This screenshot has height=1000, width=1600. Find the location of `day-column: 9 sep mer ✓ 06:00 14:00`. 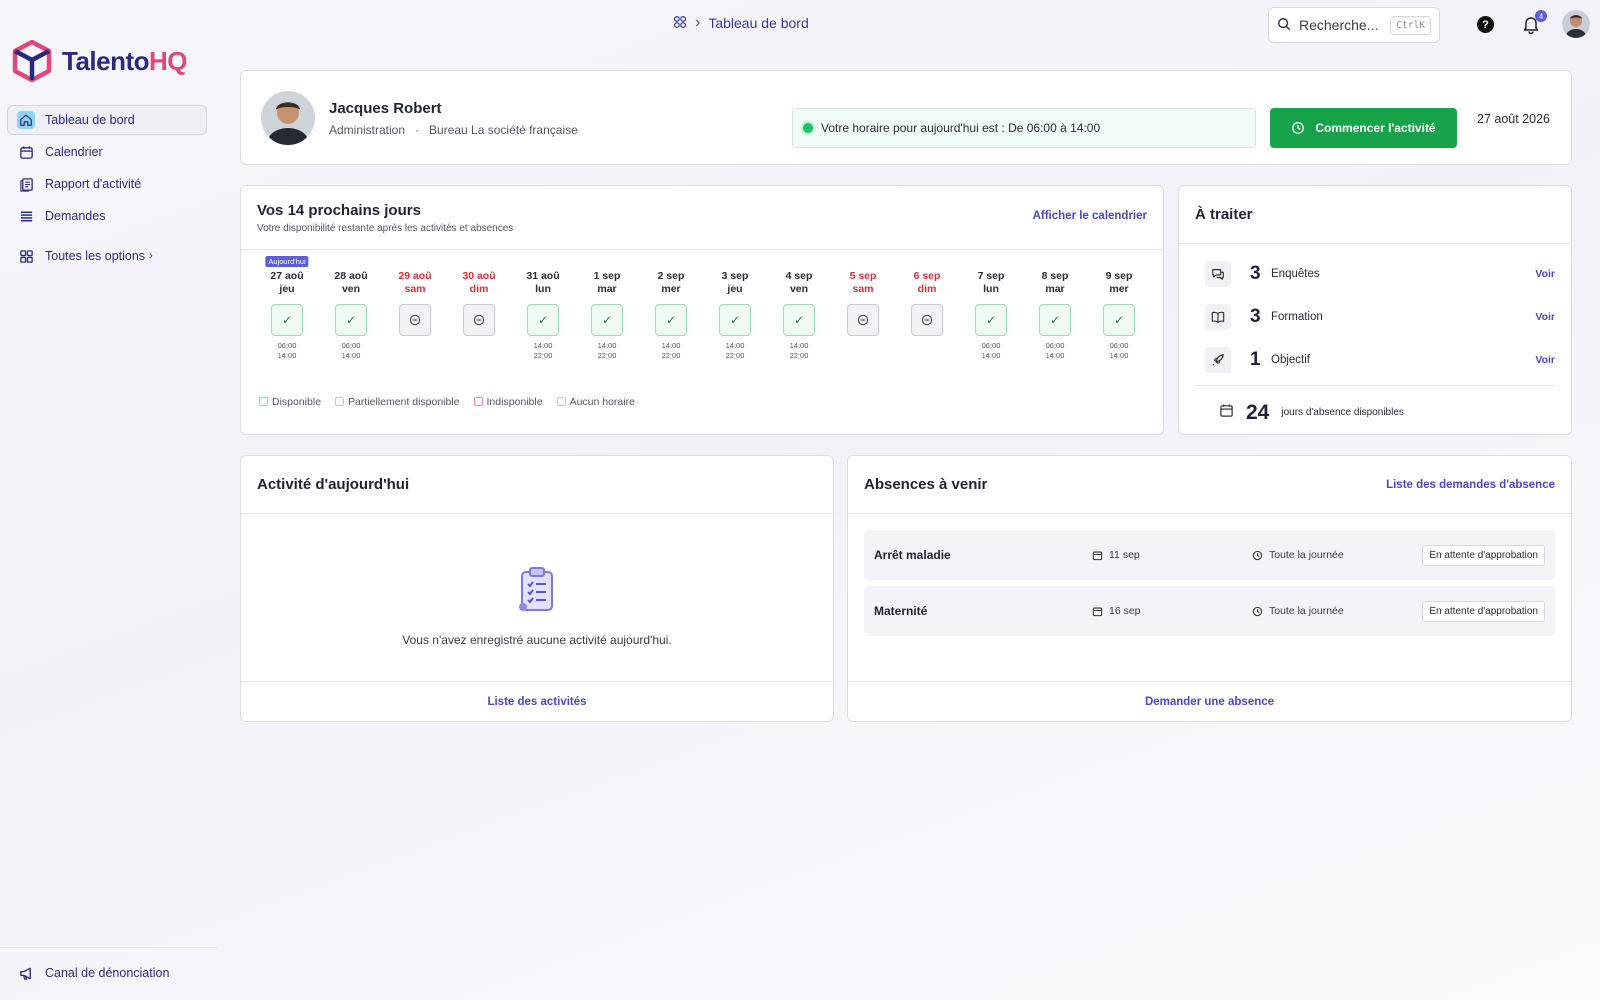

day-column: 9 sep mer ✓ 06:00 14:00 is located at coordinates (1119, 315).